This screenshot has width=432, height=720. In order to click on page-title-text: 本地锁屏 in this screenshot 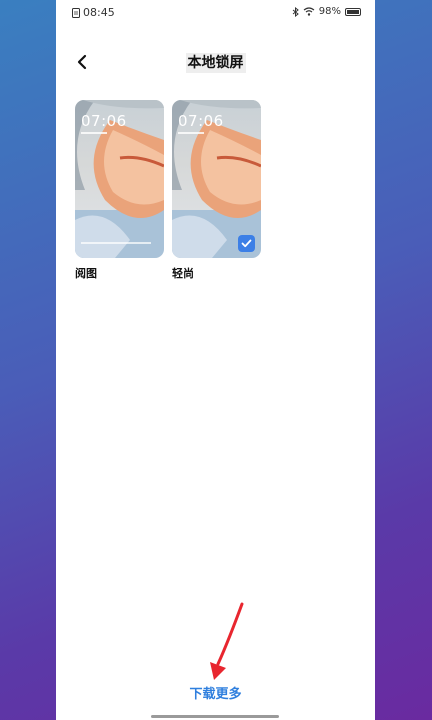, I will do `click(215, 63)`.